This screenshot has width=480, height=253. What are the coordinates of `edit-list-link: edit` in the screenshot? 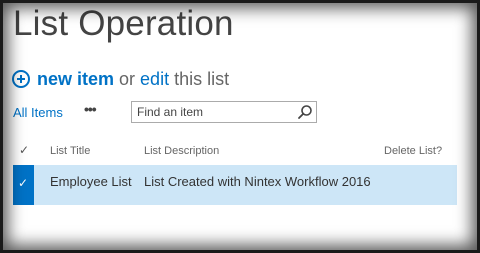 It's located at (154, 79).